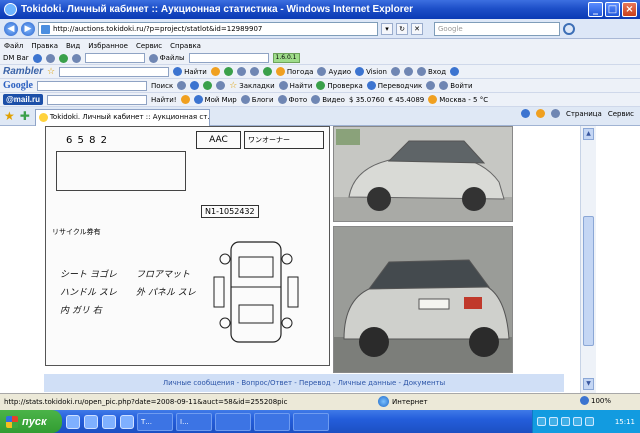  Describe the element at coordinates (91, 421) in the screenshot. I see `quicklaunch-mail-icon` at that location.